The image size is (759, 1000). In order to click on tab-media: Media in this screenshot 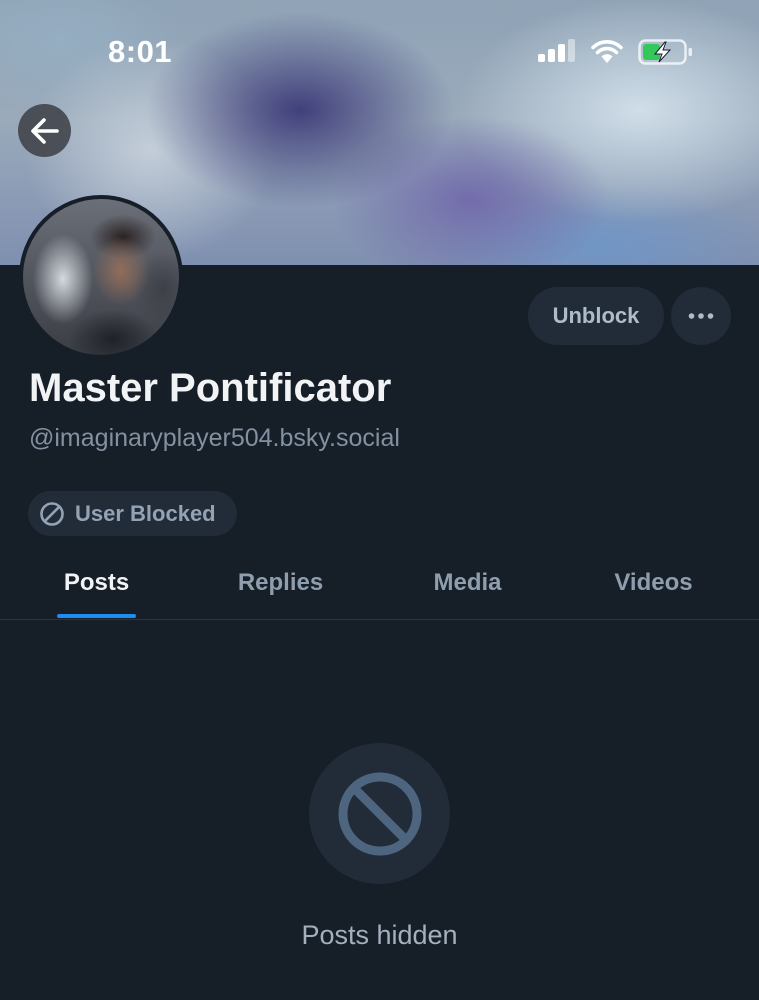, I will do `click(467, 583)`.